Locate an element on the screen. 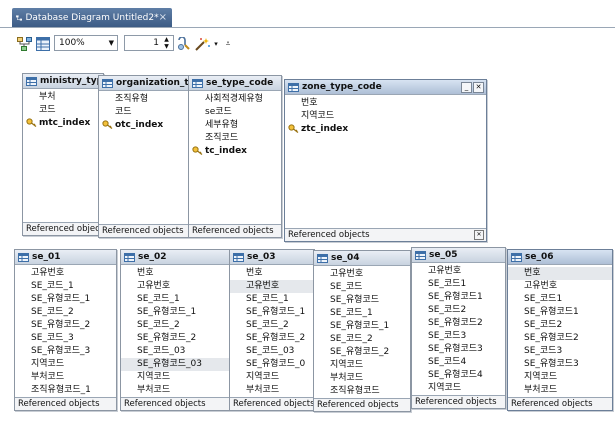 The height and width of the screenshot is (430, 615). table-header: se_type_code is located at coordinates (235, 83).